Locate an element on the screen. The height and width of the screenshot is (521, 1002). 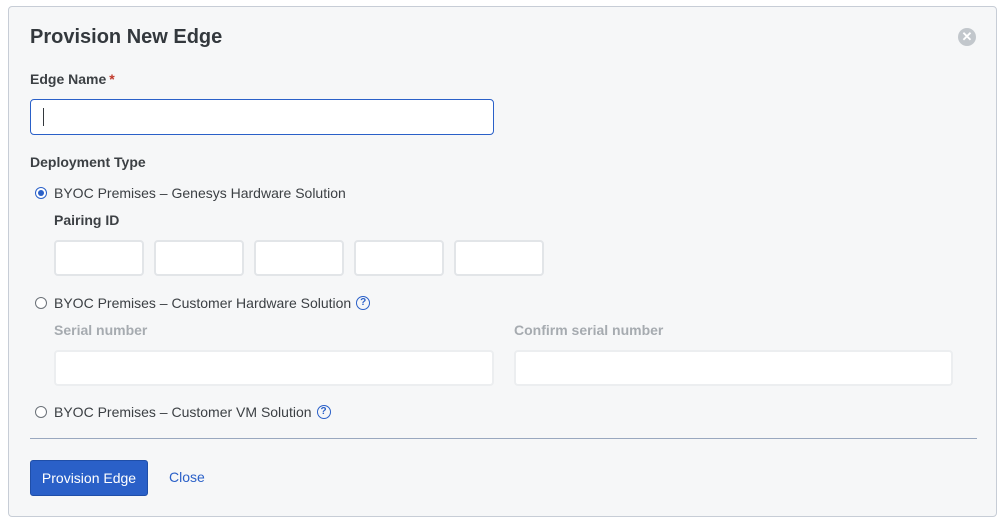
provision-edge-button: Provision Edge is located at coordinates (89, 478).